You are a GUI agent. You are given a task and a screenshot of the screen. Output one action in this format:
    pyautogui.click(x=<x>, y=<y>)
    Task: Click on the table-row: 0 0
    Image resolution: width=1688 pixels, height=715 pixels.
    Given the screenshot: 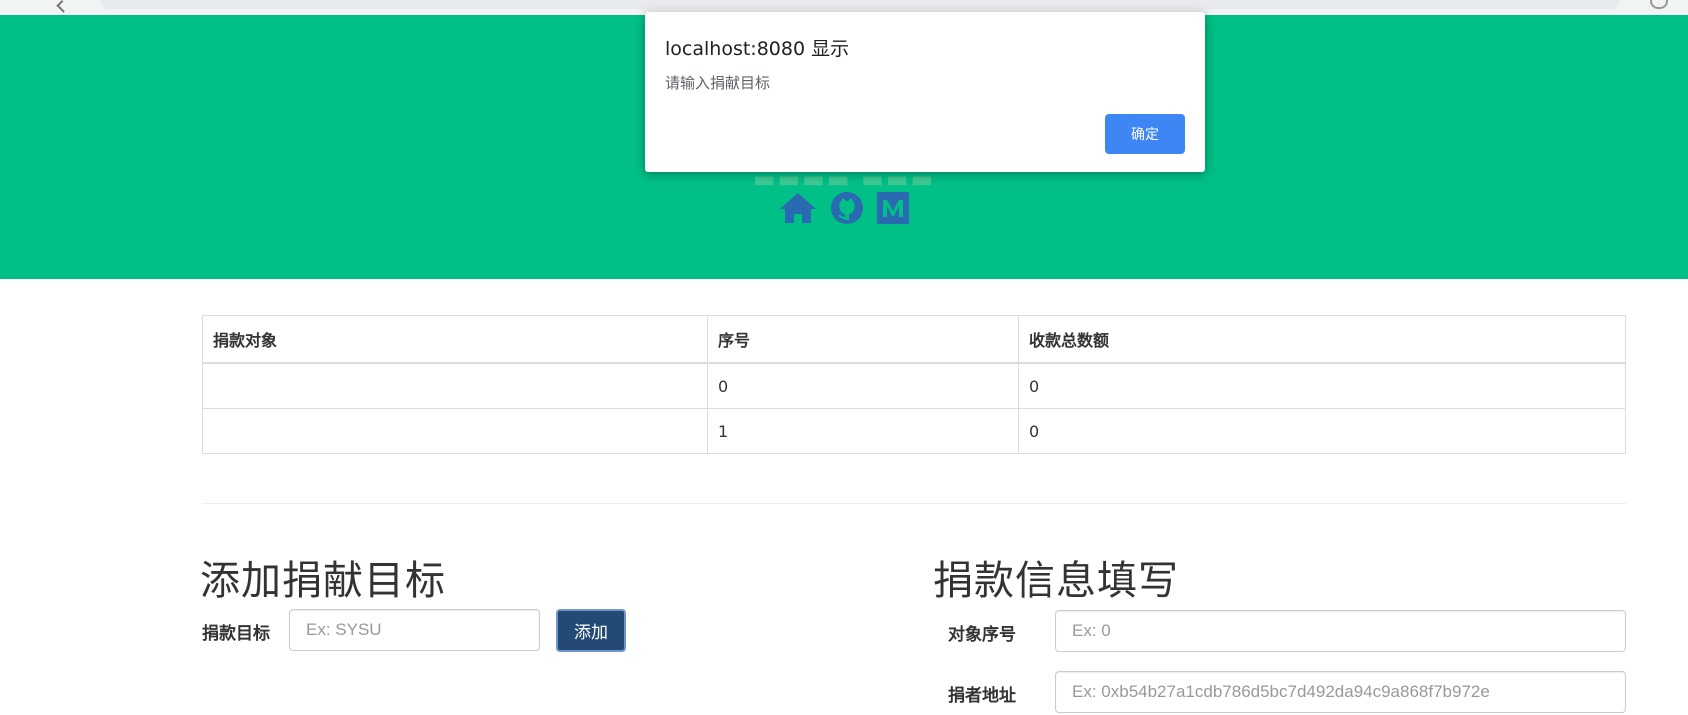 What is the action you would take?
    pyautogui.click(x=914, y=385)
    